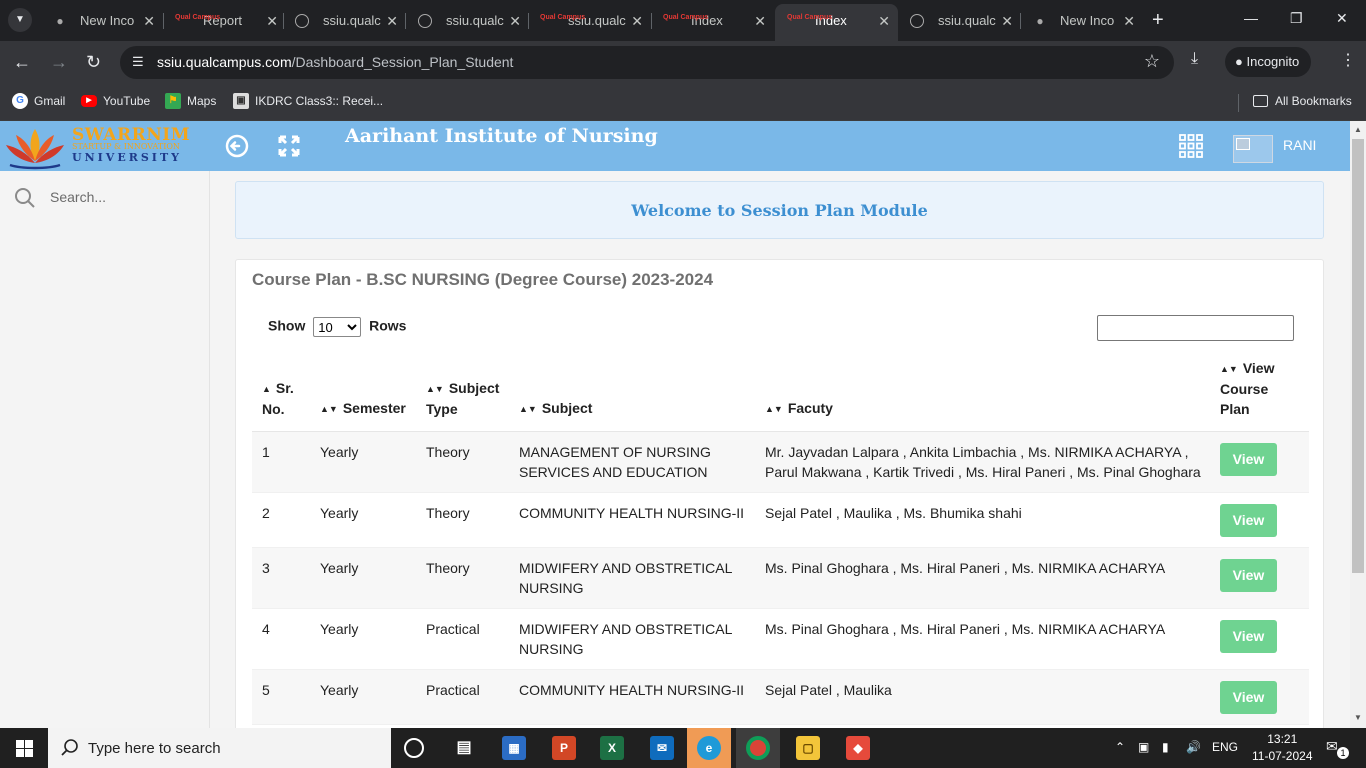 The image size is (1366, 768). I want to click on browser-tab-2: Qual Campus Report ✕, so click(224, 21).